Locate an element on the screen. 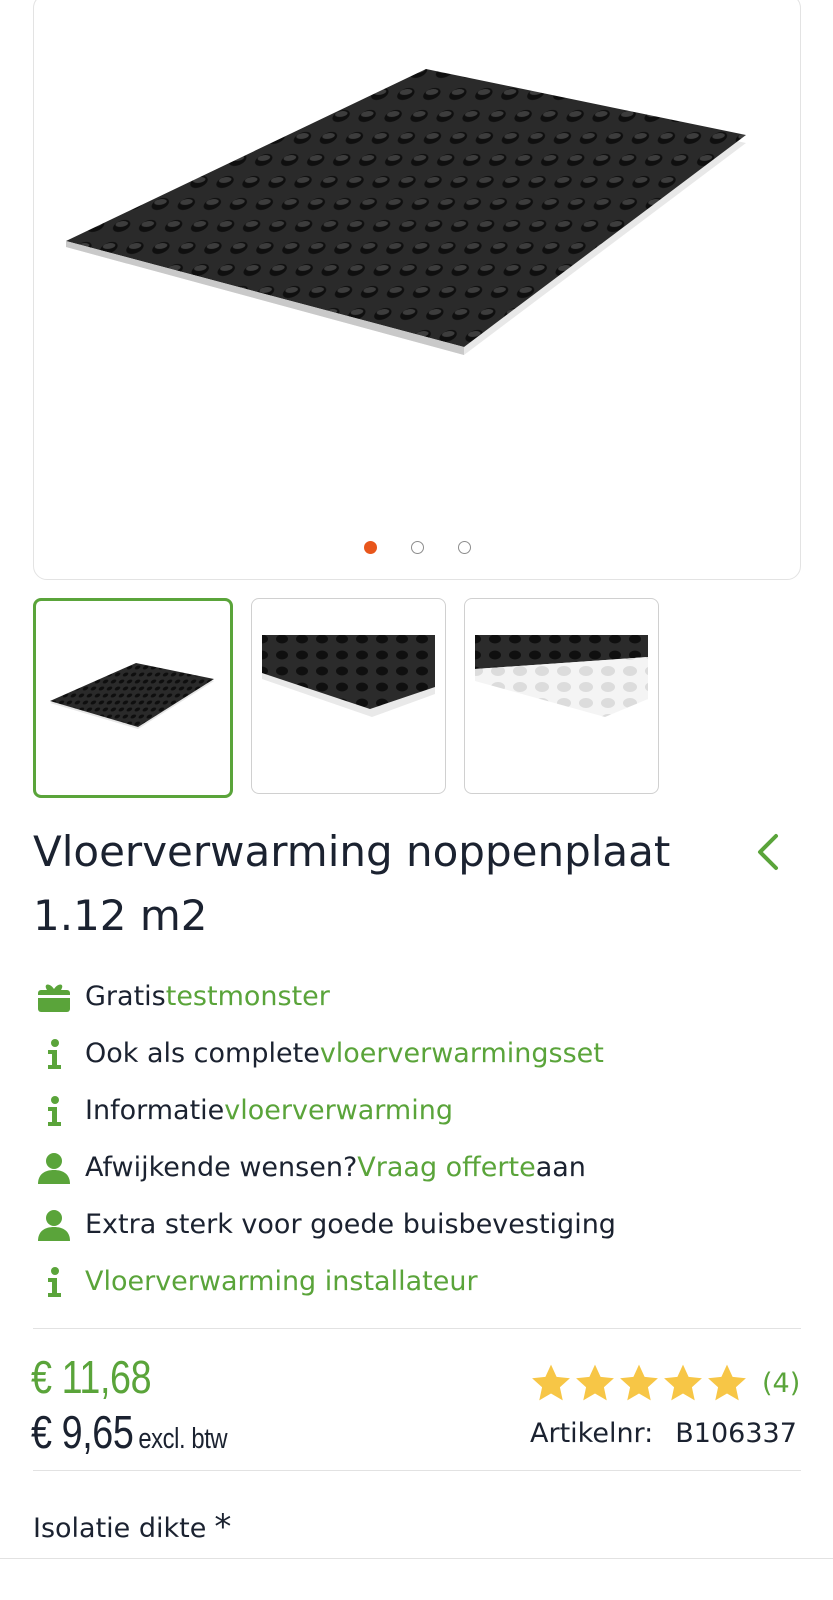 The height and width of the screenshot is (1600, 833). feature-item-complete-set: Ook als complete vloerverwarmingsset is located at coordinates (324, 1053).